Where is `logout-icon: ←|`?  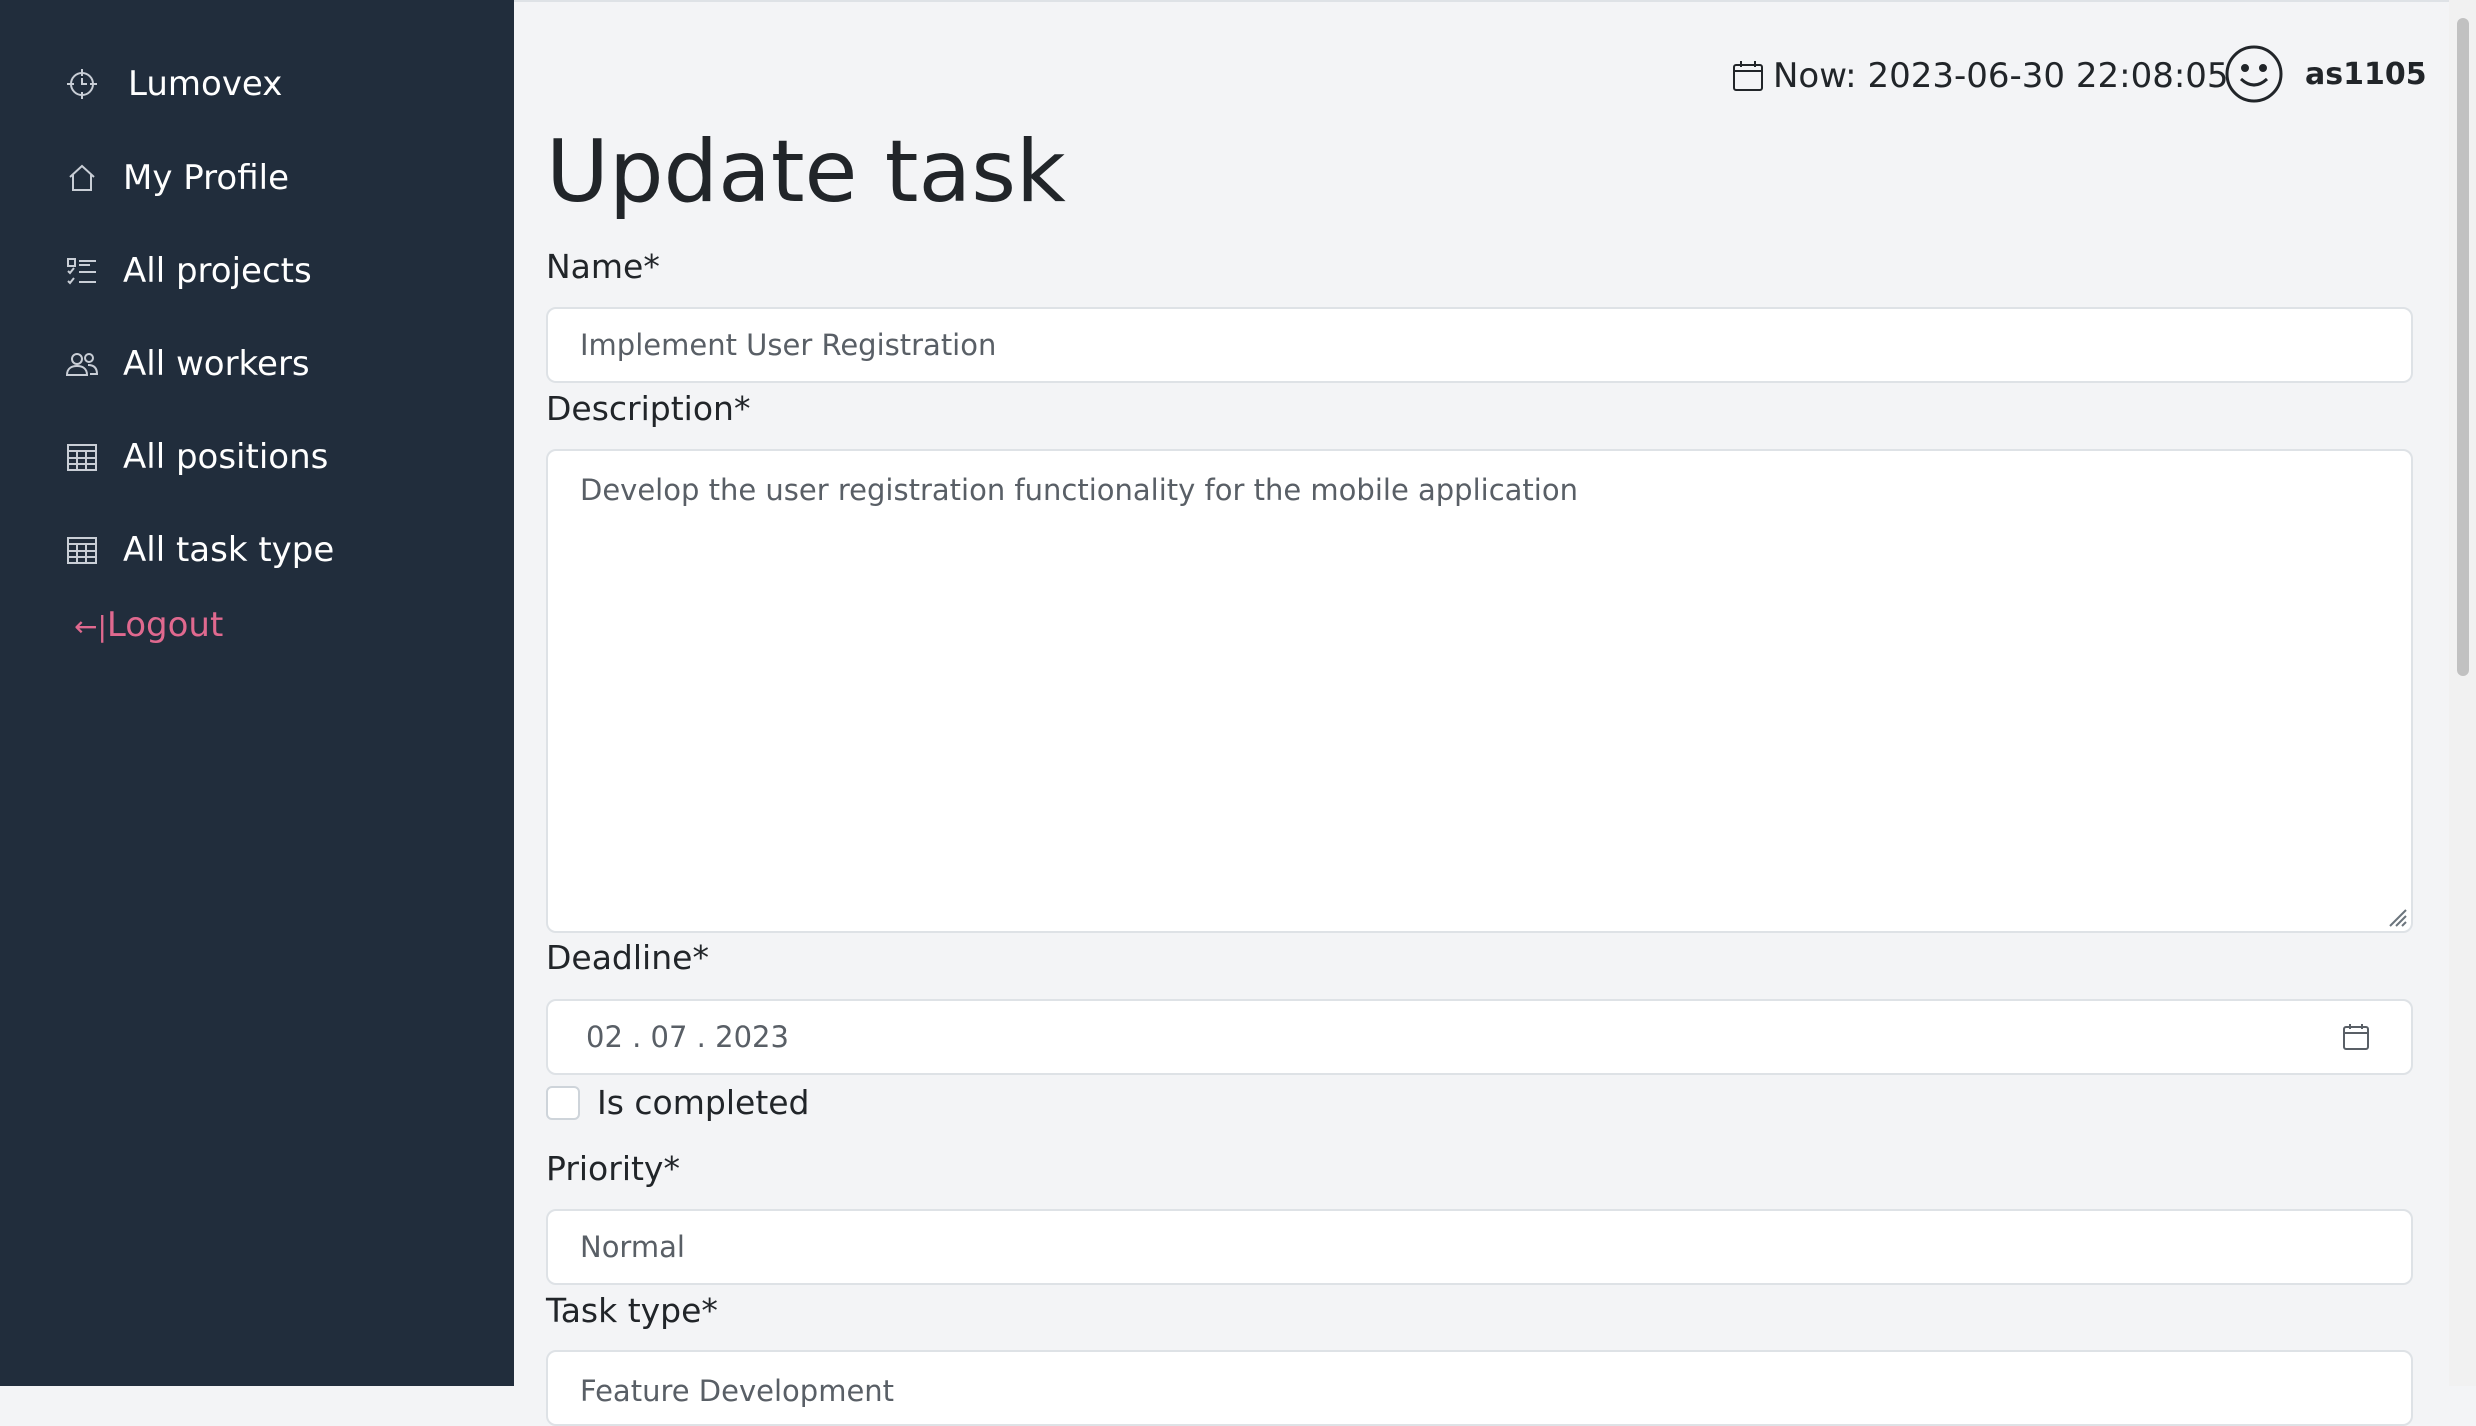
logout-icon: ←| is located at coordinates (90, 626).